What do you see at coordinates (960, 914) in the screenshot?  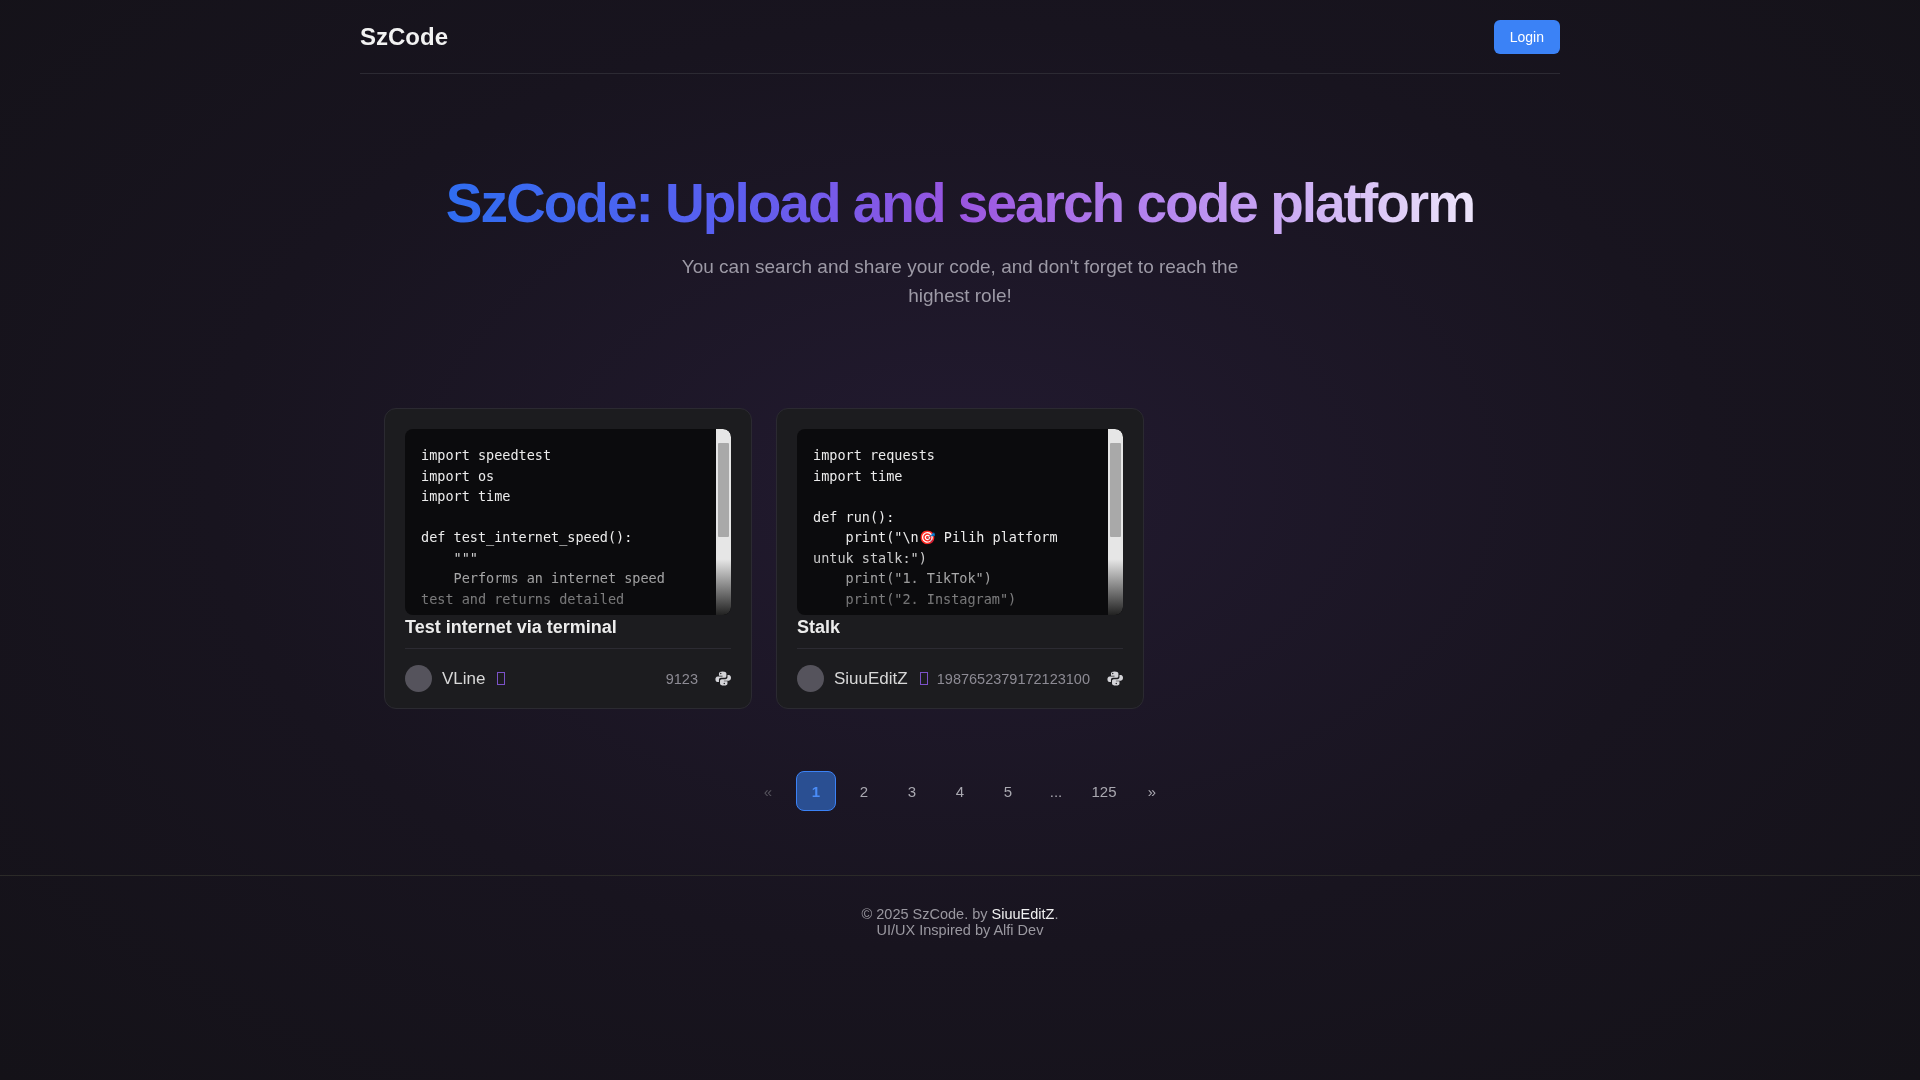 I see `copyright-text: © 2025 SzCode. by SiuuEditZ.` at bounding box center [960, 914].